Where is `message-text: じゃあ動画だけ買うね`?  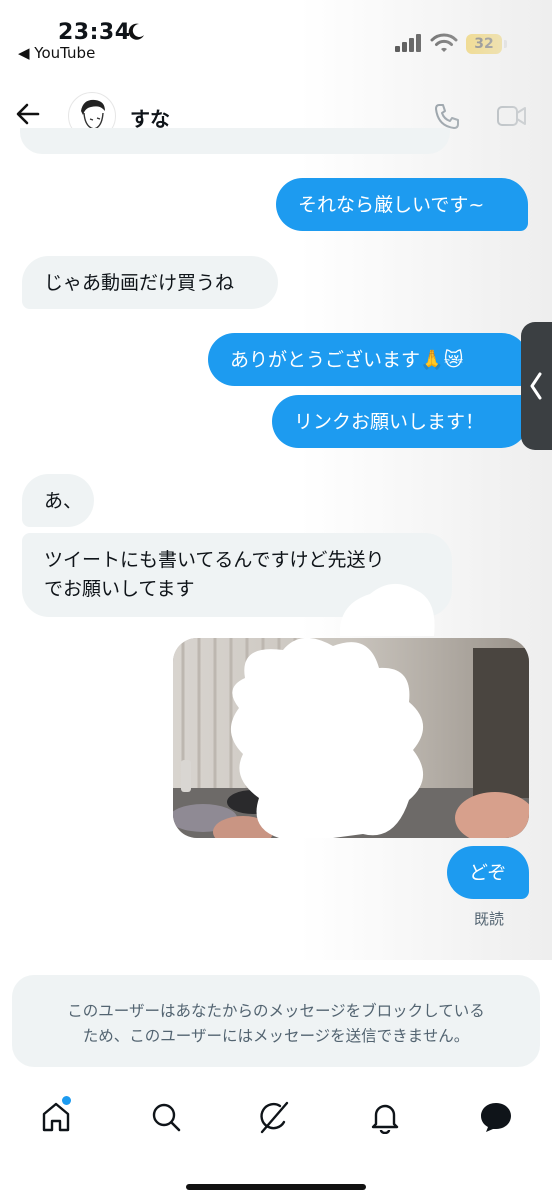 message-text: じゃあ動画だけ買うね is located at coordinates (139, 282).